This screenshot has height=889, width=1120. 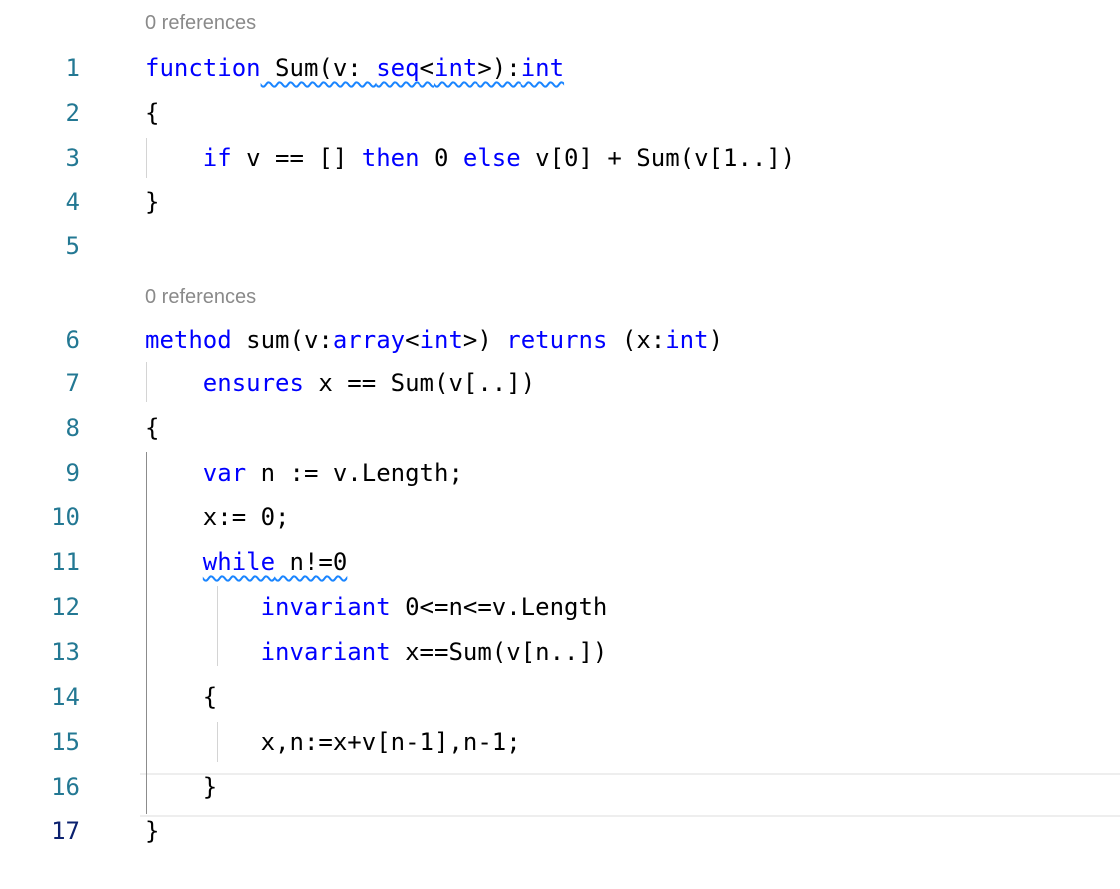 I want to click on keyword: method, so click(x=188, y=340).